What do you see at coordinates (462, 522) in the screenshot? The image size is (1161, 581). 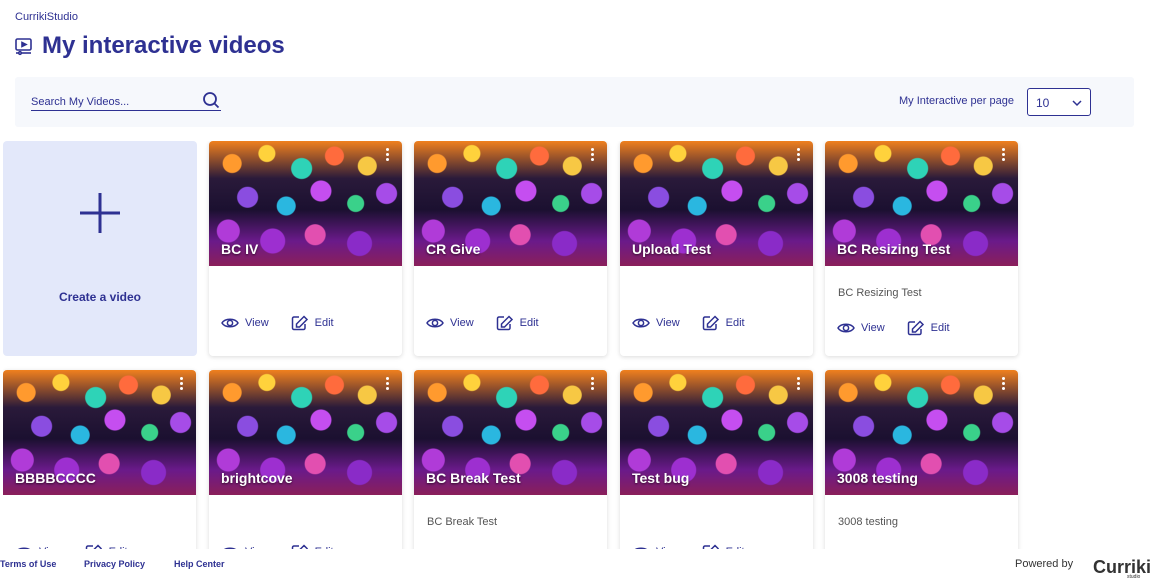 I see `video-description: BC Break Test` at bounding box center [462, 522].